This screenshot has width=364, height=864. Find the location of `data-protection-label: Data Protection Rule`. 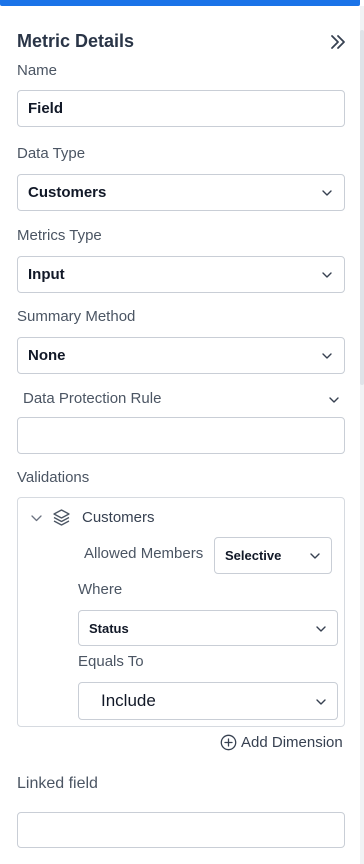

data-protection-label: Data Protection Rule is located at coordinates (92, 398).